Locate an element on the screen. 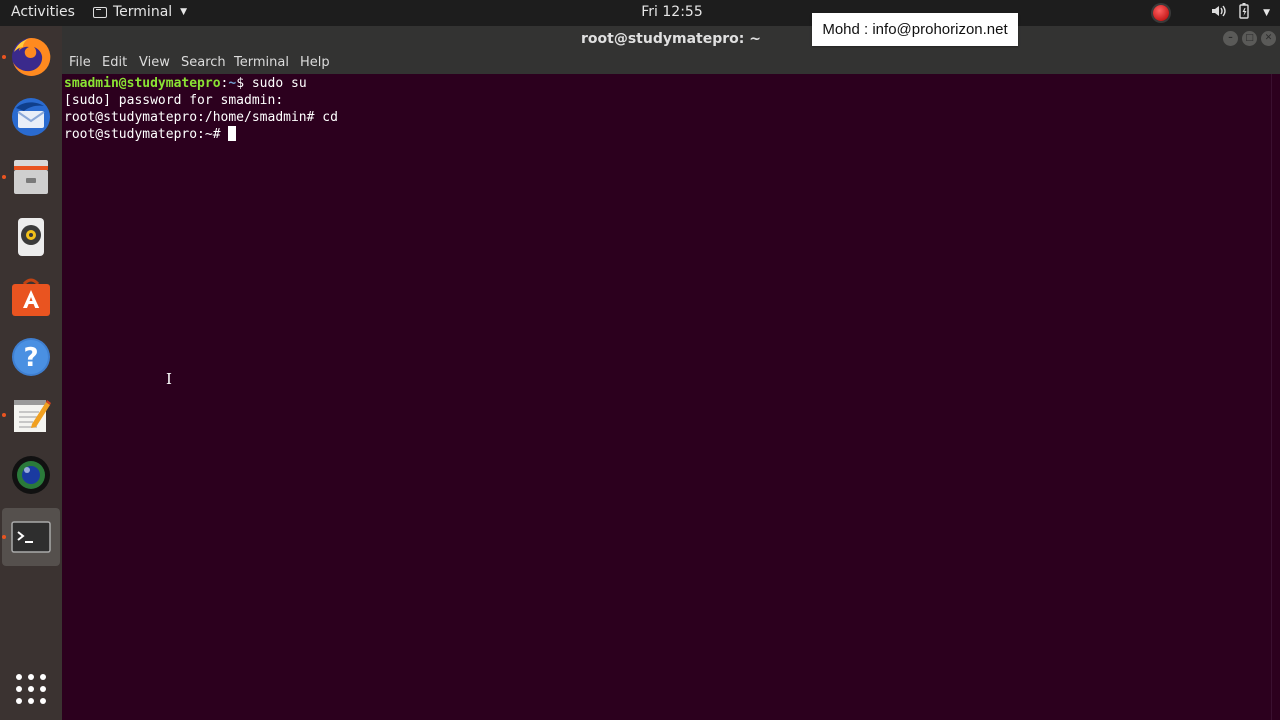 The height and width of the screenshot is (720, 1280). menu-help: Help is located at coordinates (315, 62).